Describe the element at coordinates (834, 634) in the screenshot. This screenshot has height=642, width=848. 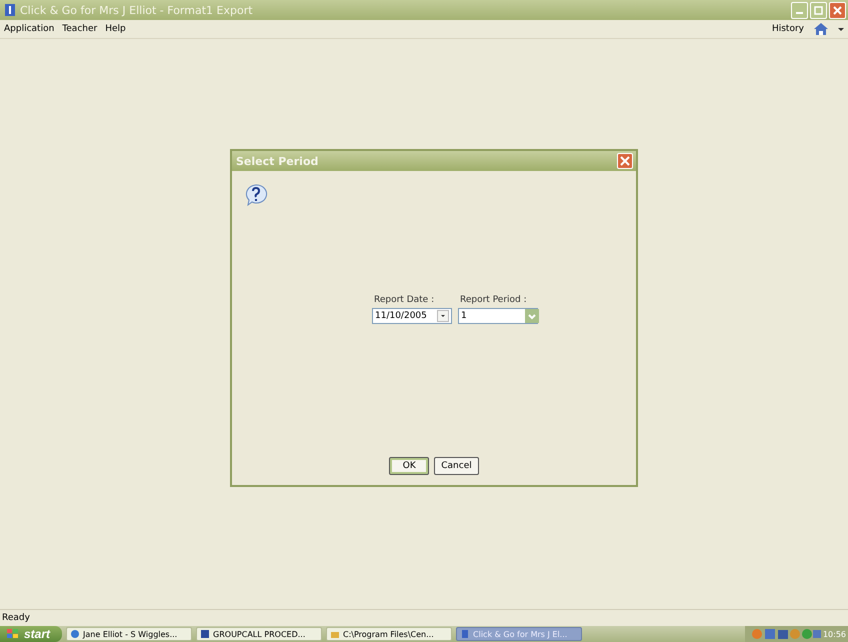
I see `clock: 10:56` at that location.